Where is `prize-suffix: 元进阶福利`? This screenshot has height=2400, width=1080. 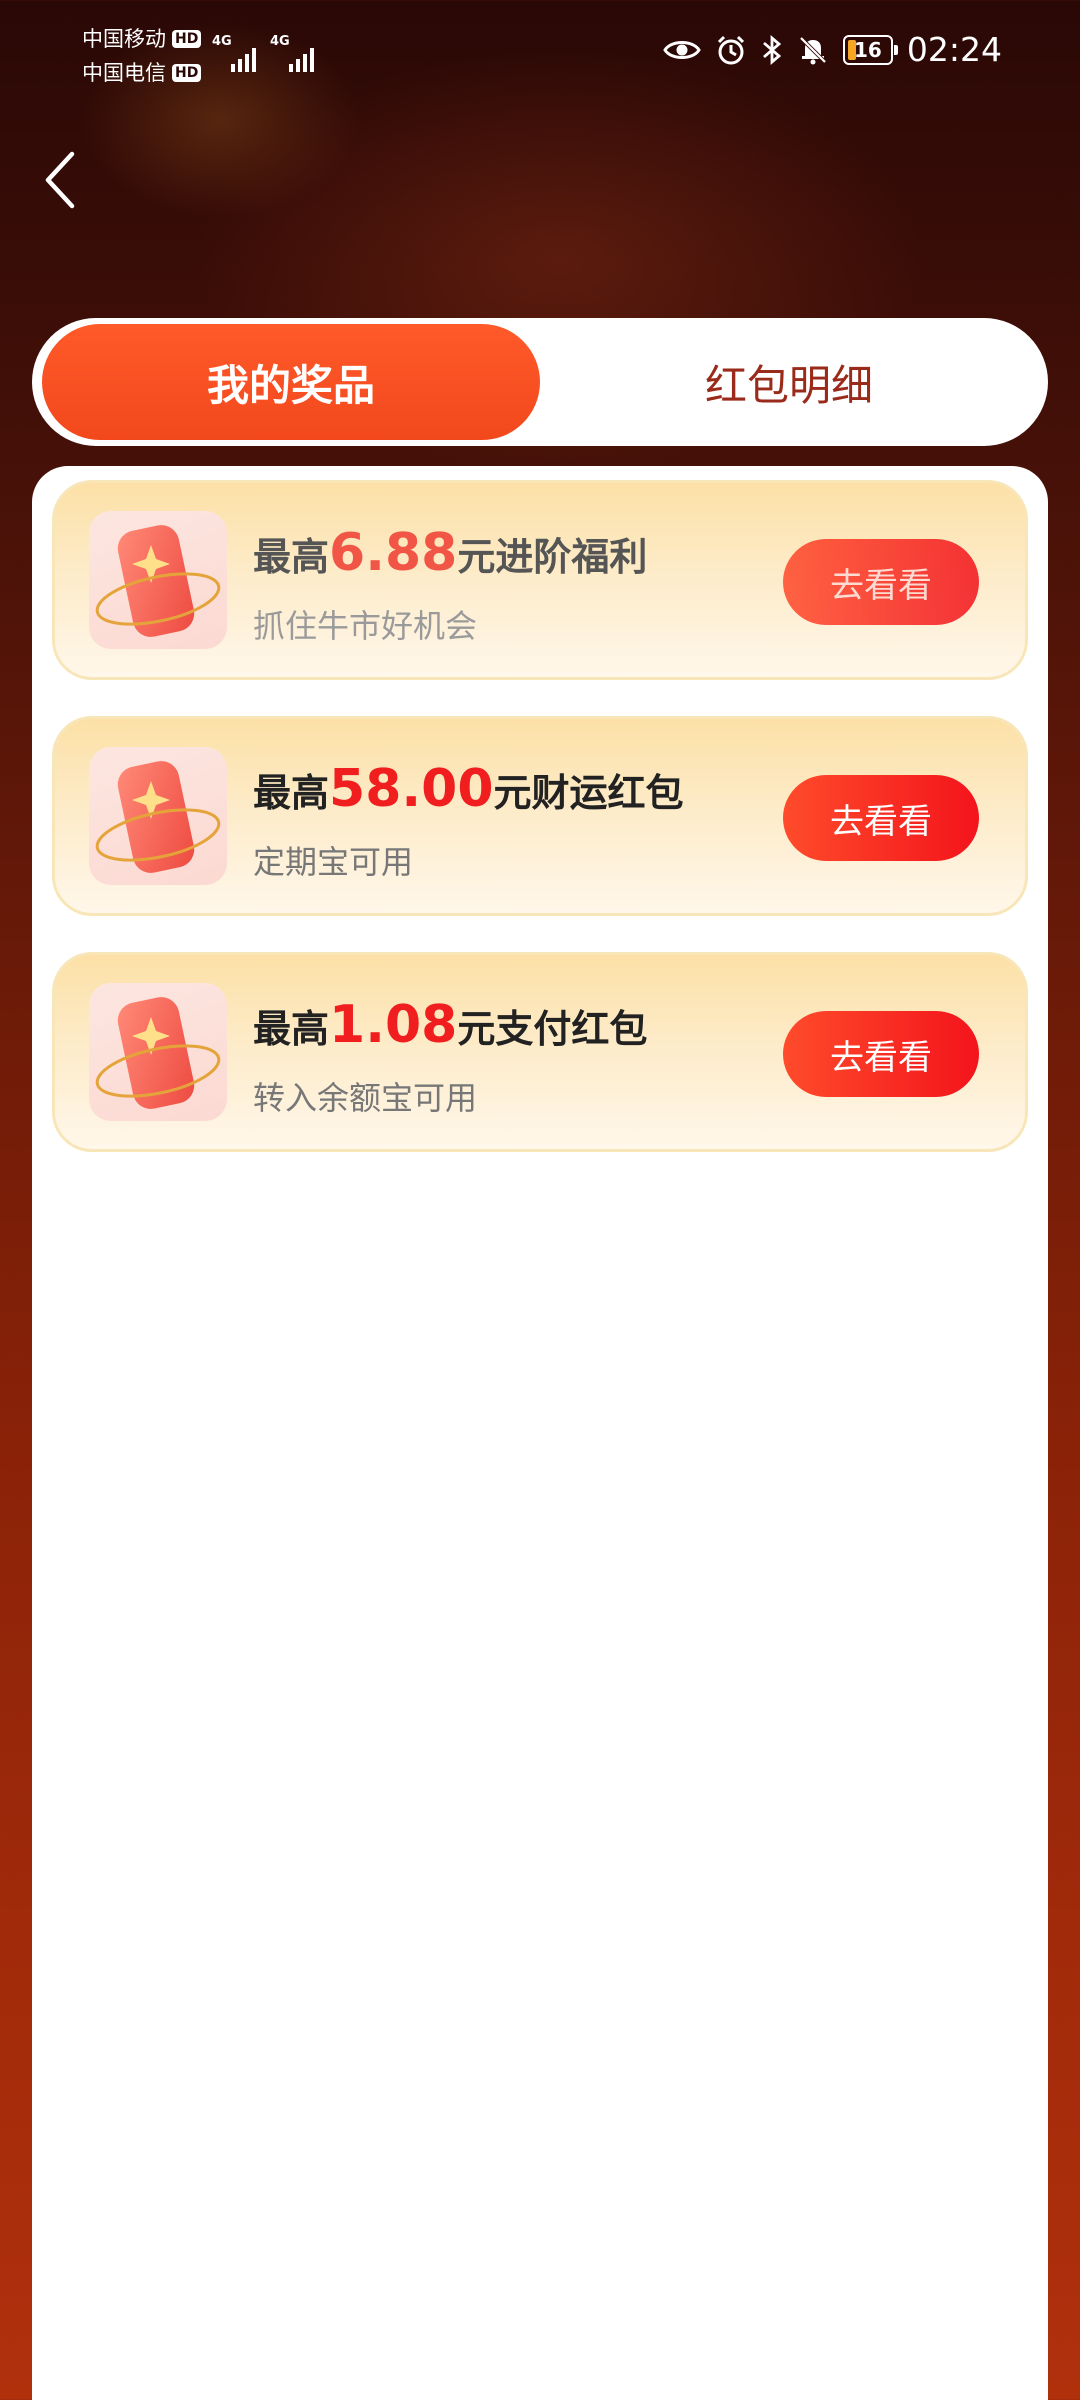 prize-suffix: 元进阶福利 is located at coordinates (552, 557).